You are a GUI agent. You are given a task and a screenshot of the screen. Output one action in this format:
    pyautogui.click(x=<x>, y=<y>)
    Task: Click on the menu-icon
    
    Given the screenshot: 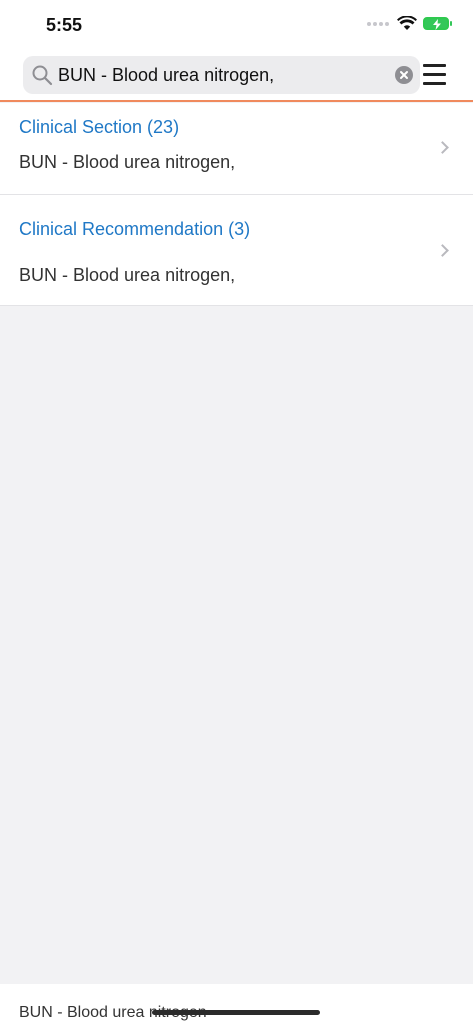 What is the action you would take?
    pyautogui.click(x=434, y=75)
    